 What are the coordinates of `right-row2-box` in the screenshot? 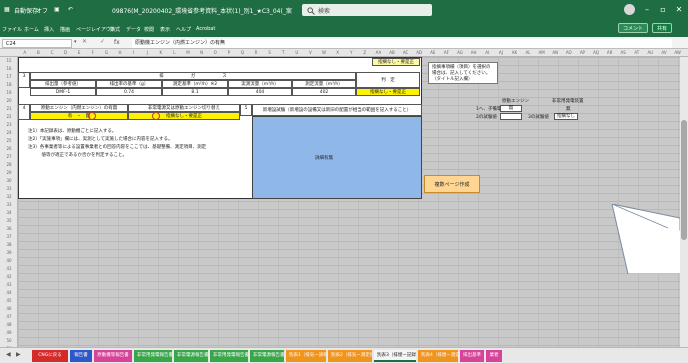 It's located at (511, 116).